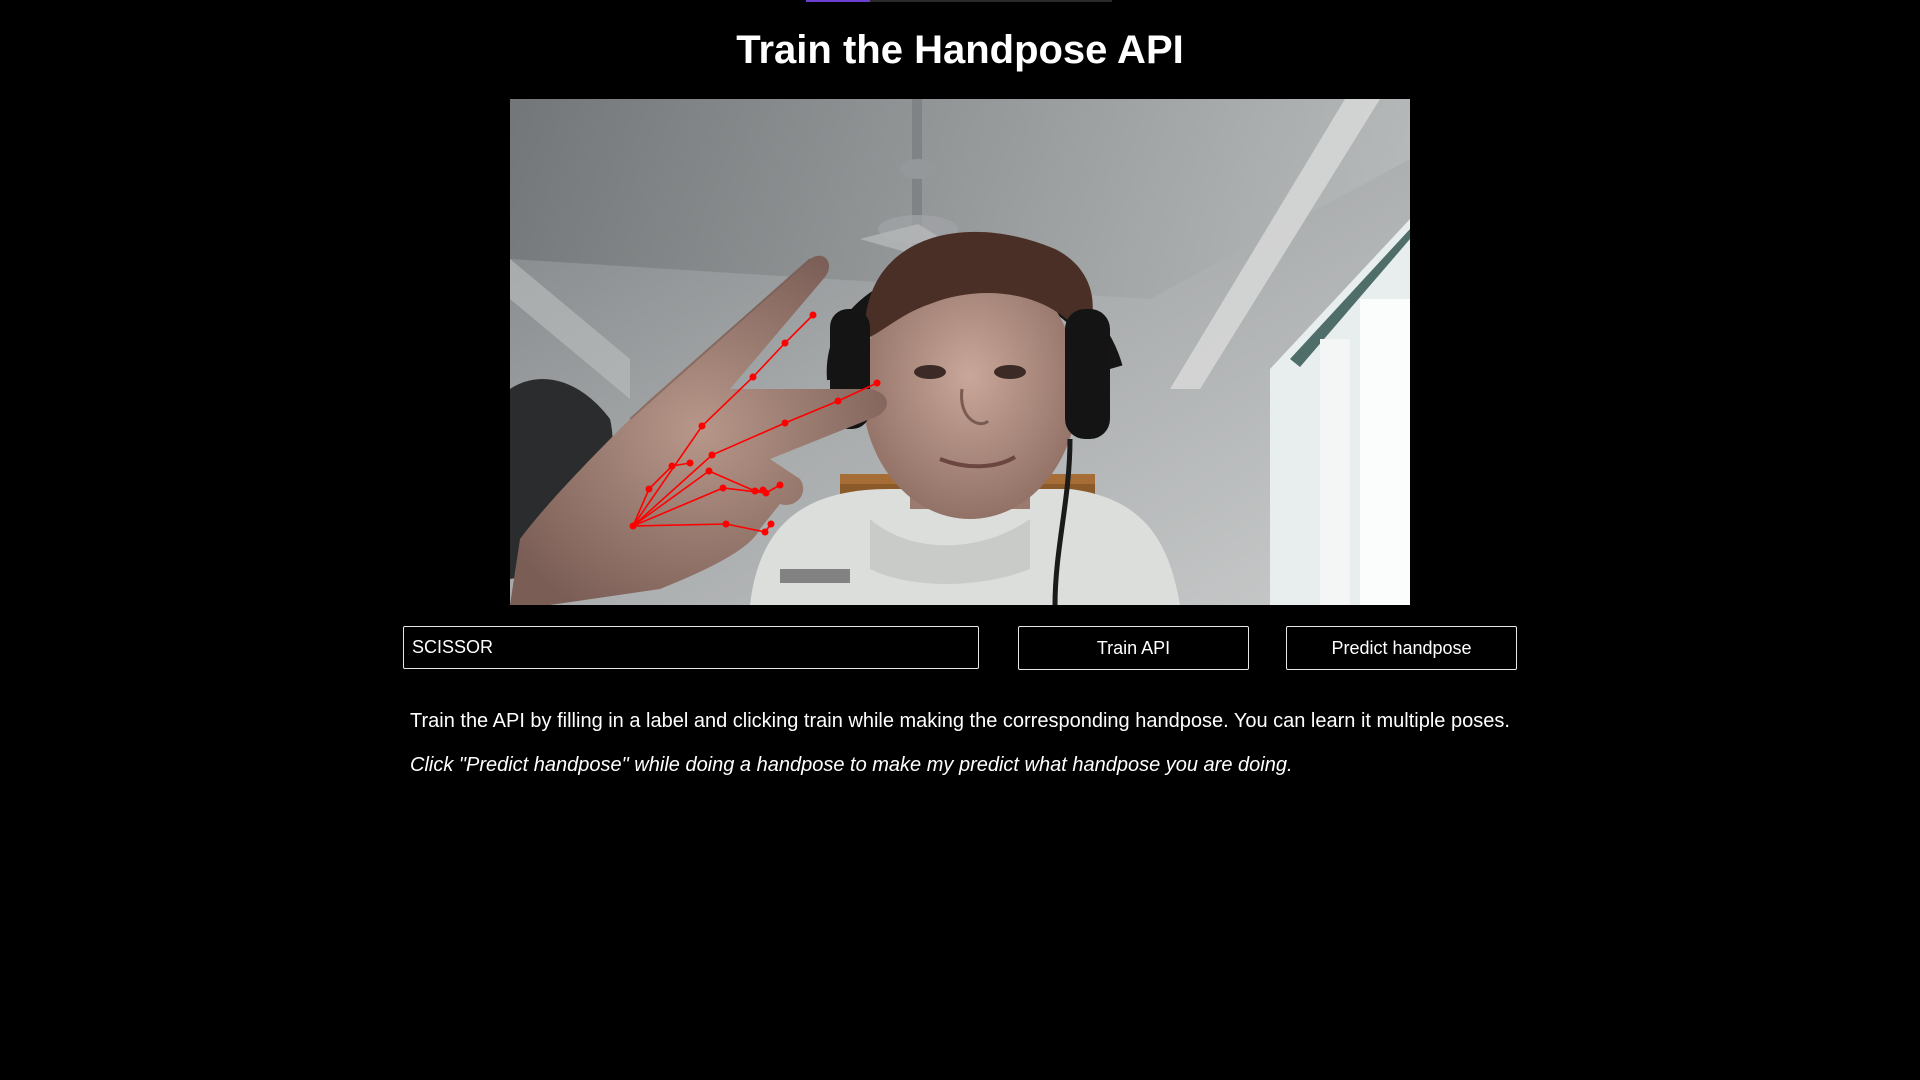  Describe the element at coordinates (960, 50) in the screenshot. I see `page-title: Train the Handpose API` at that location.